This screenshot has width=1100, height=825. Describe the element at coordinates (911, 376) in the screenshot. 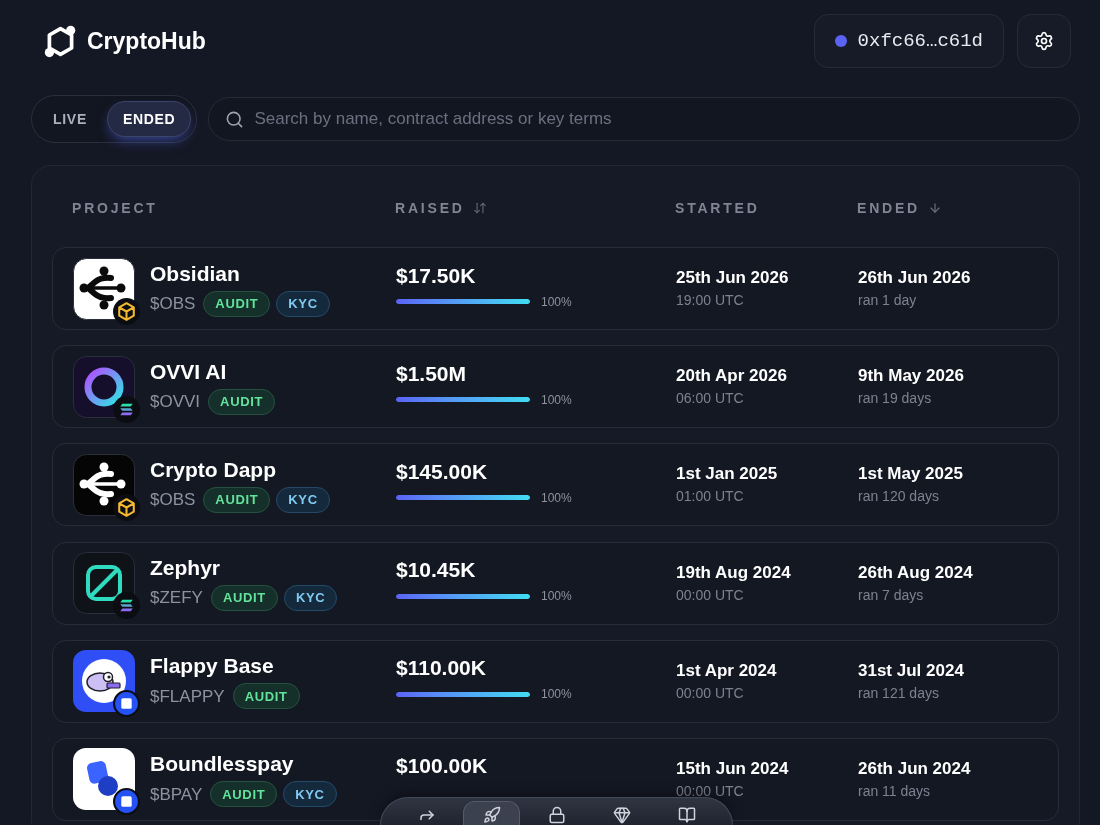

I see `end-date: 9th May 2026` at that location.